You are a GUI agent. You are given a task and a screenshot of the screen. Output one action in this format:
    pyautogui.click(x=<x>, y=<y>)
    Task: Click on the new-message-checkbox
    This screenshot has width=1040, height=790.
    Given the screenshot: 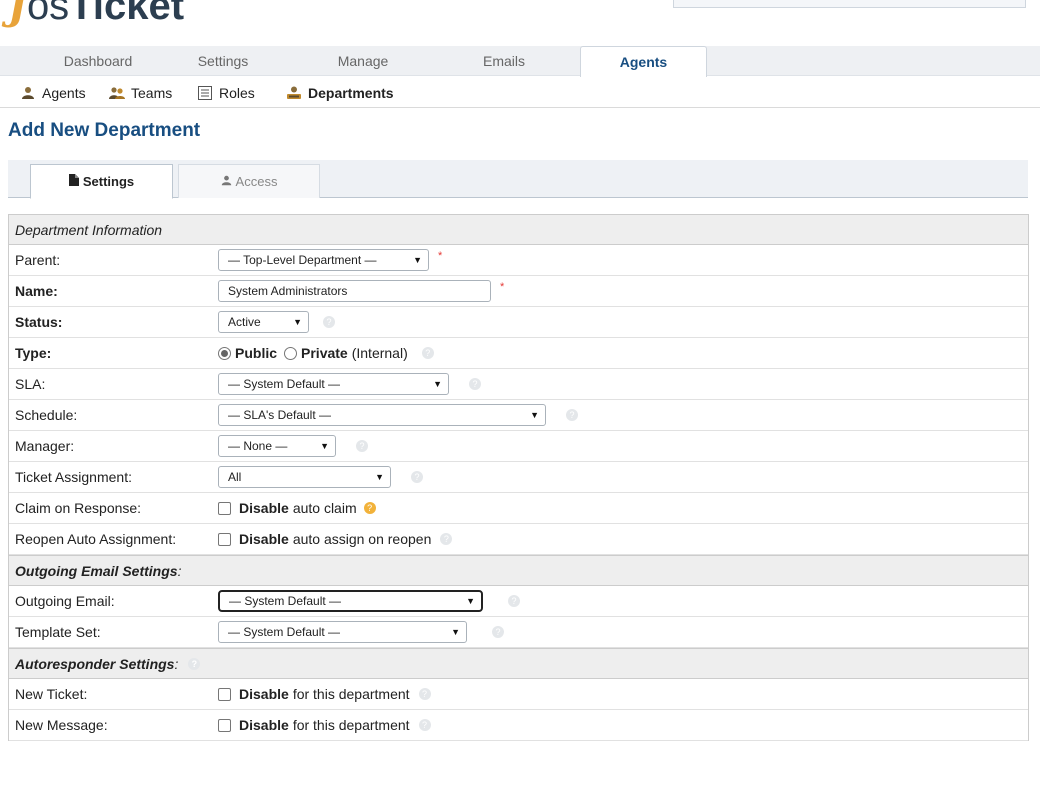 What is the action you would take?
    pyautogui.click(x=224, y=725)
    